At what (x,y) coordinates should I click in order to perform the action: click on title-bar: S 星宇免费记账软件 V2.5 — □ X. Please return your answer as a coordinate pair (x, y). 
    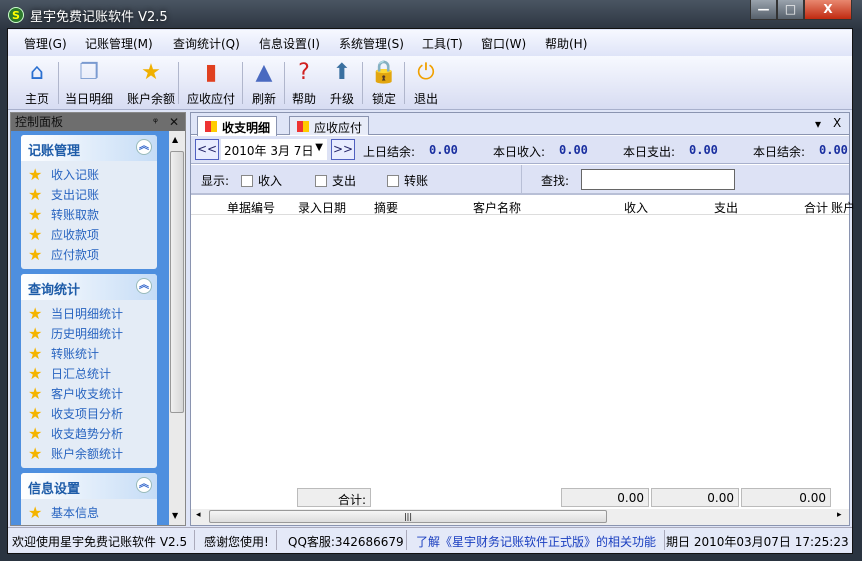
    Looking at the image, I should click on (431, 15).